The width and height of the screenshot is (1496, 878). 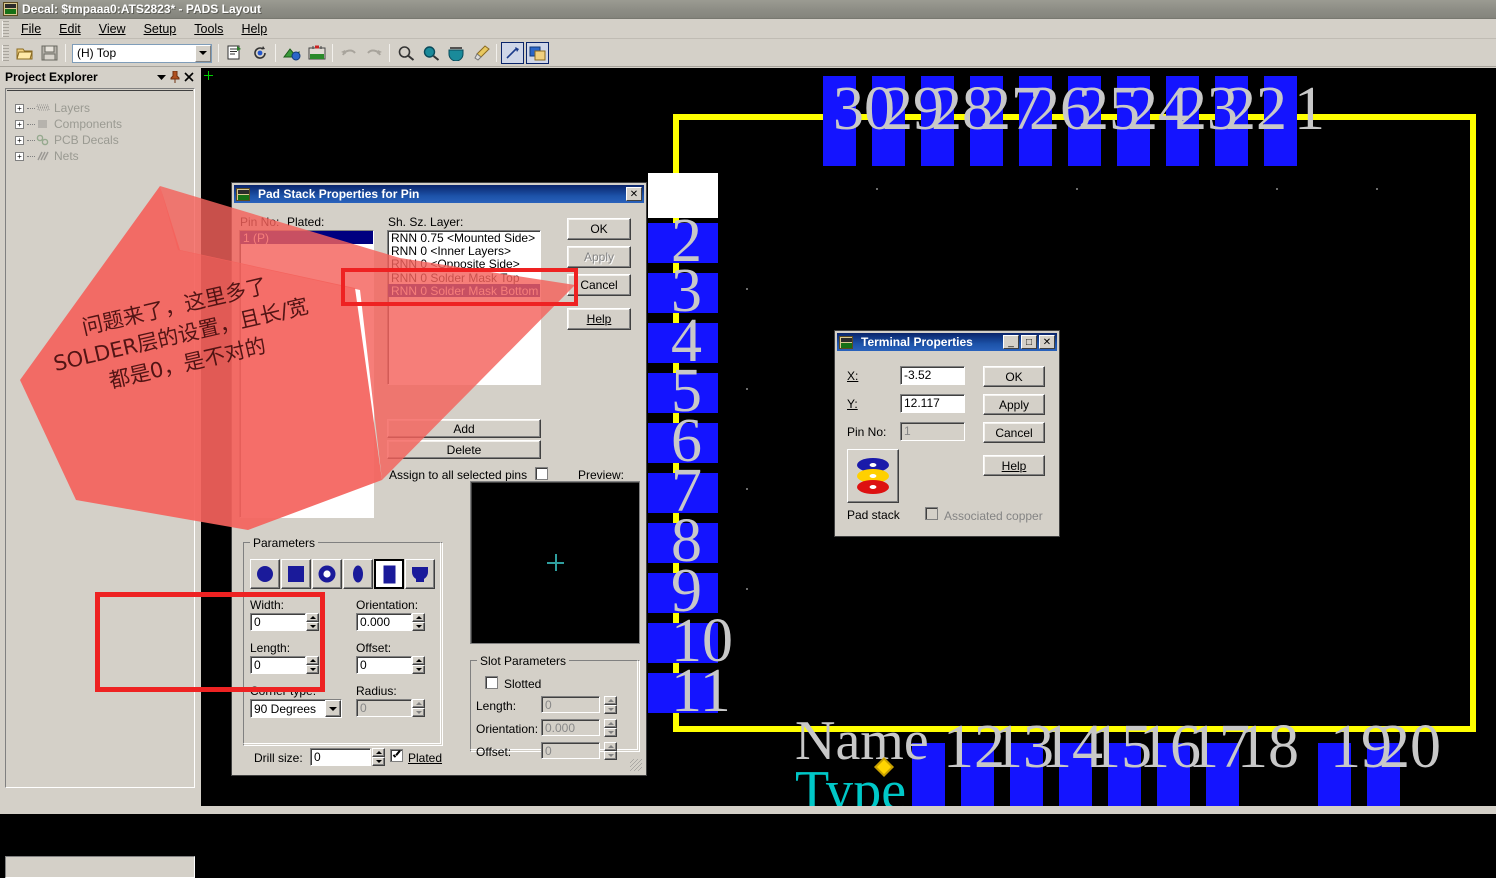 I want to click on width-stepper-down, so click(x=312, y=626).